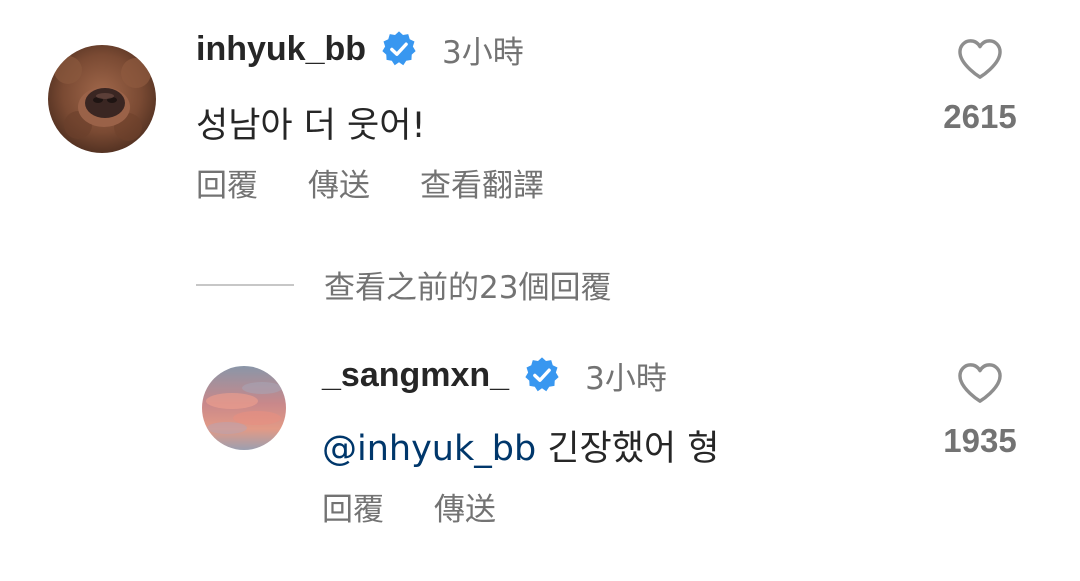 The image size is (1080, 581). I want to click on dog-avatar-image, so click(102, 99).